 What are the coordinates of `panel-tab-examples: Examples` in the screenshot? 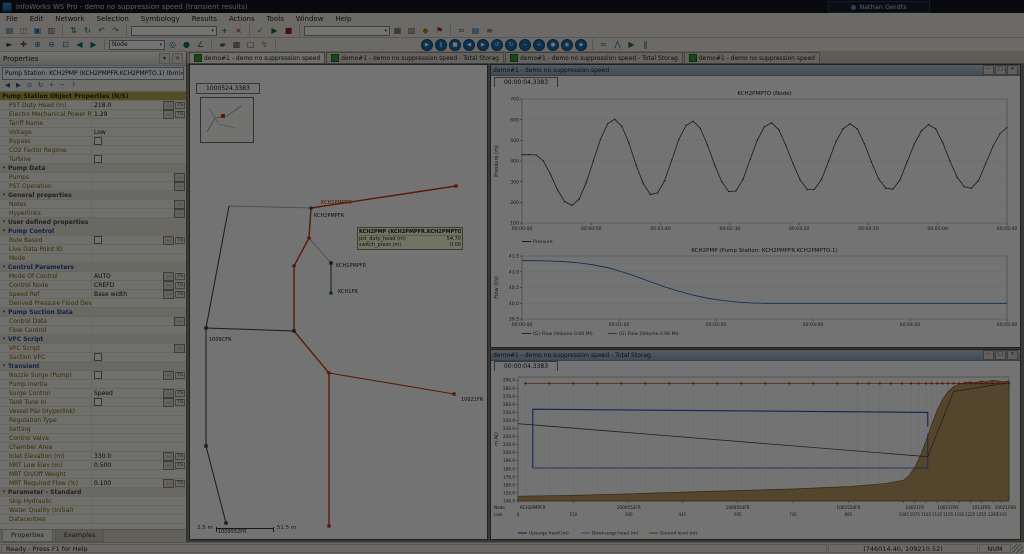 It's located at (79, 536).